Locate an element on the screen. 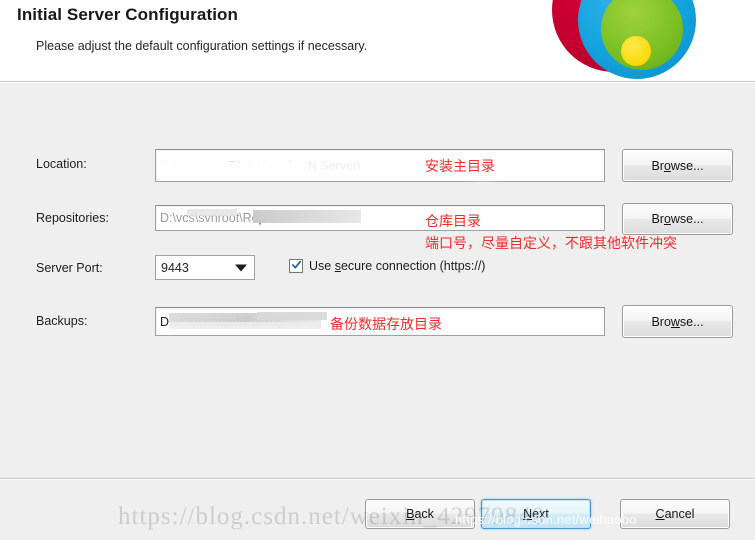  cancel-button: Cancel is located at coordinates (675, 514).